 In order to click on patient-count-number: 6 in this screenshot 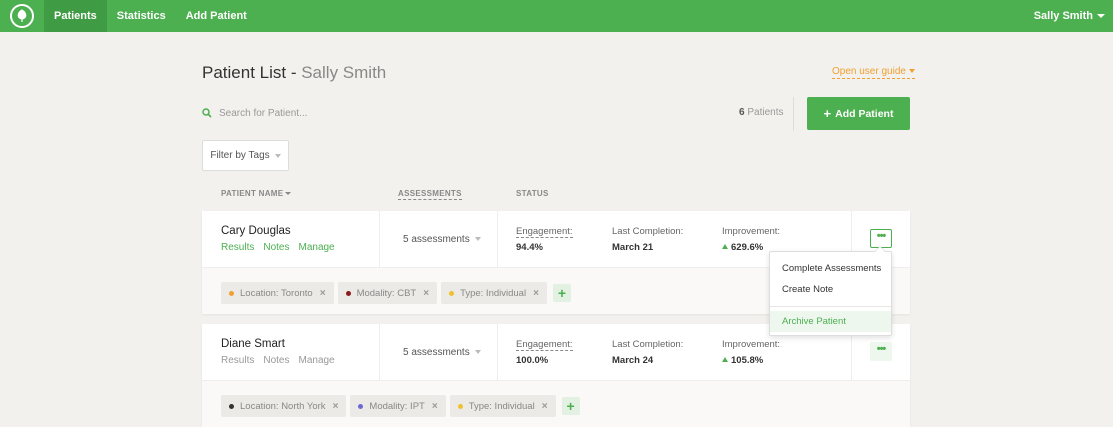, I will do `click(742, 112)`.